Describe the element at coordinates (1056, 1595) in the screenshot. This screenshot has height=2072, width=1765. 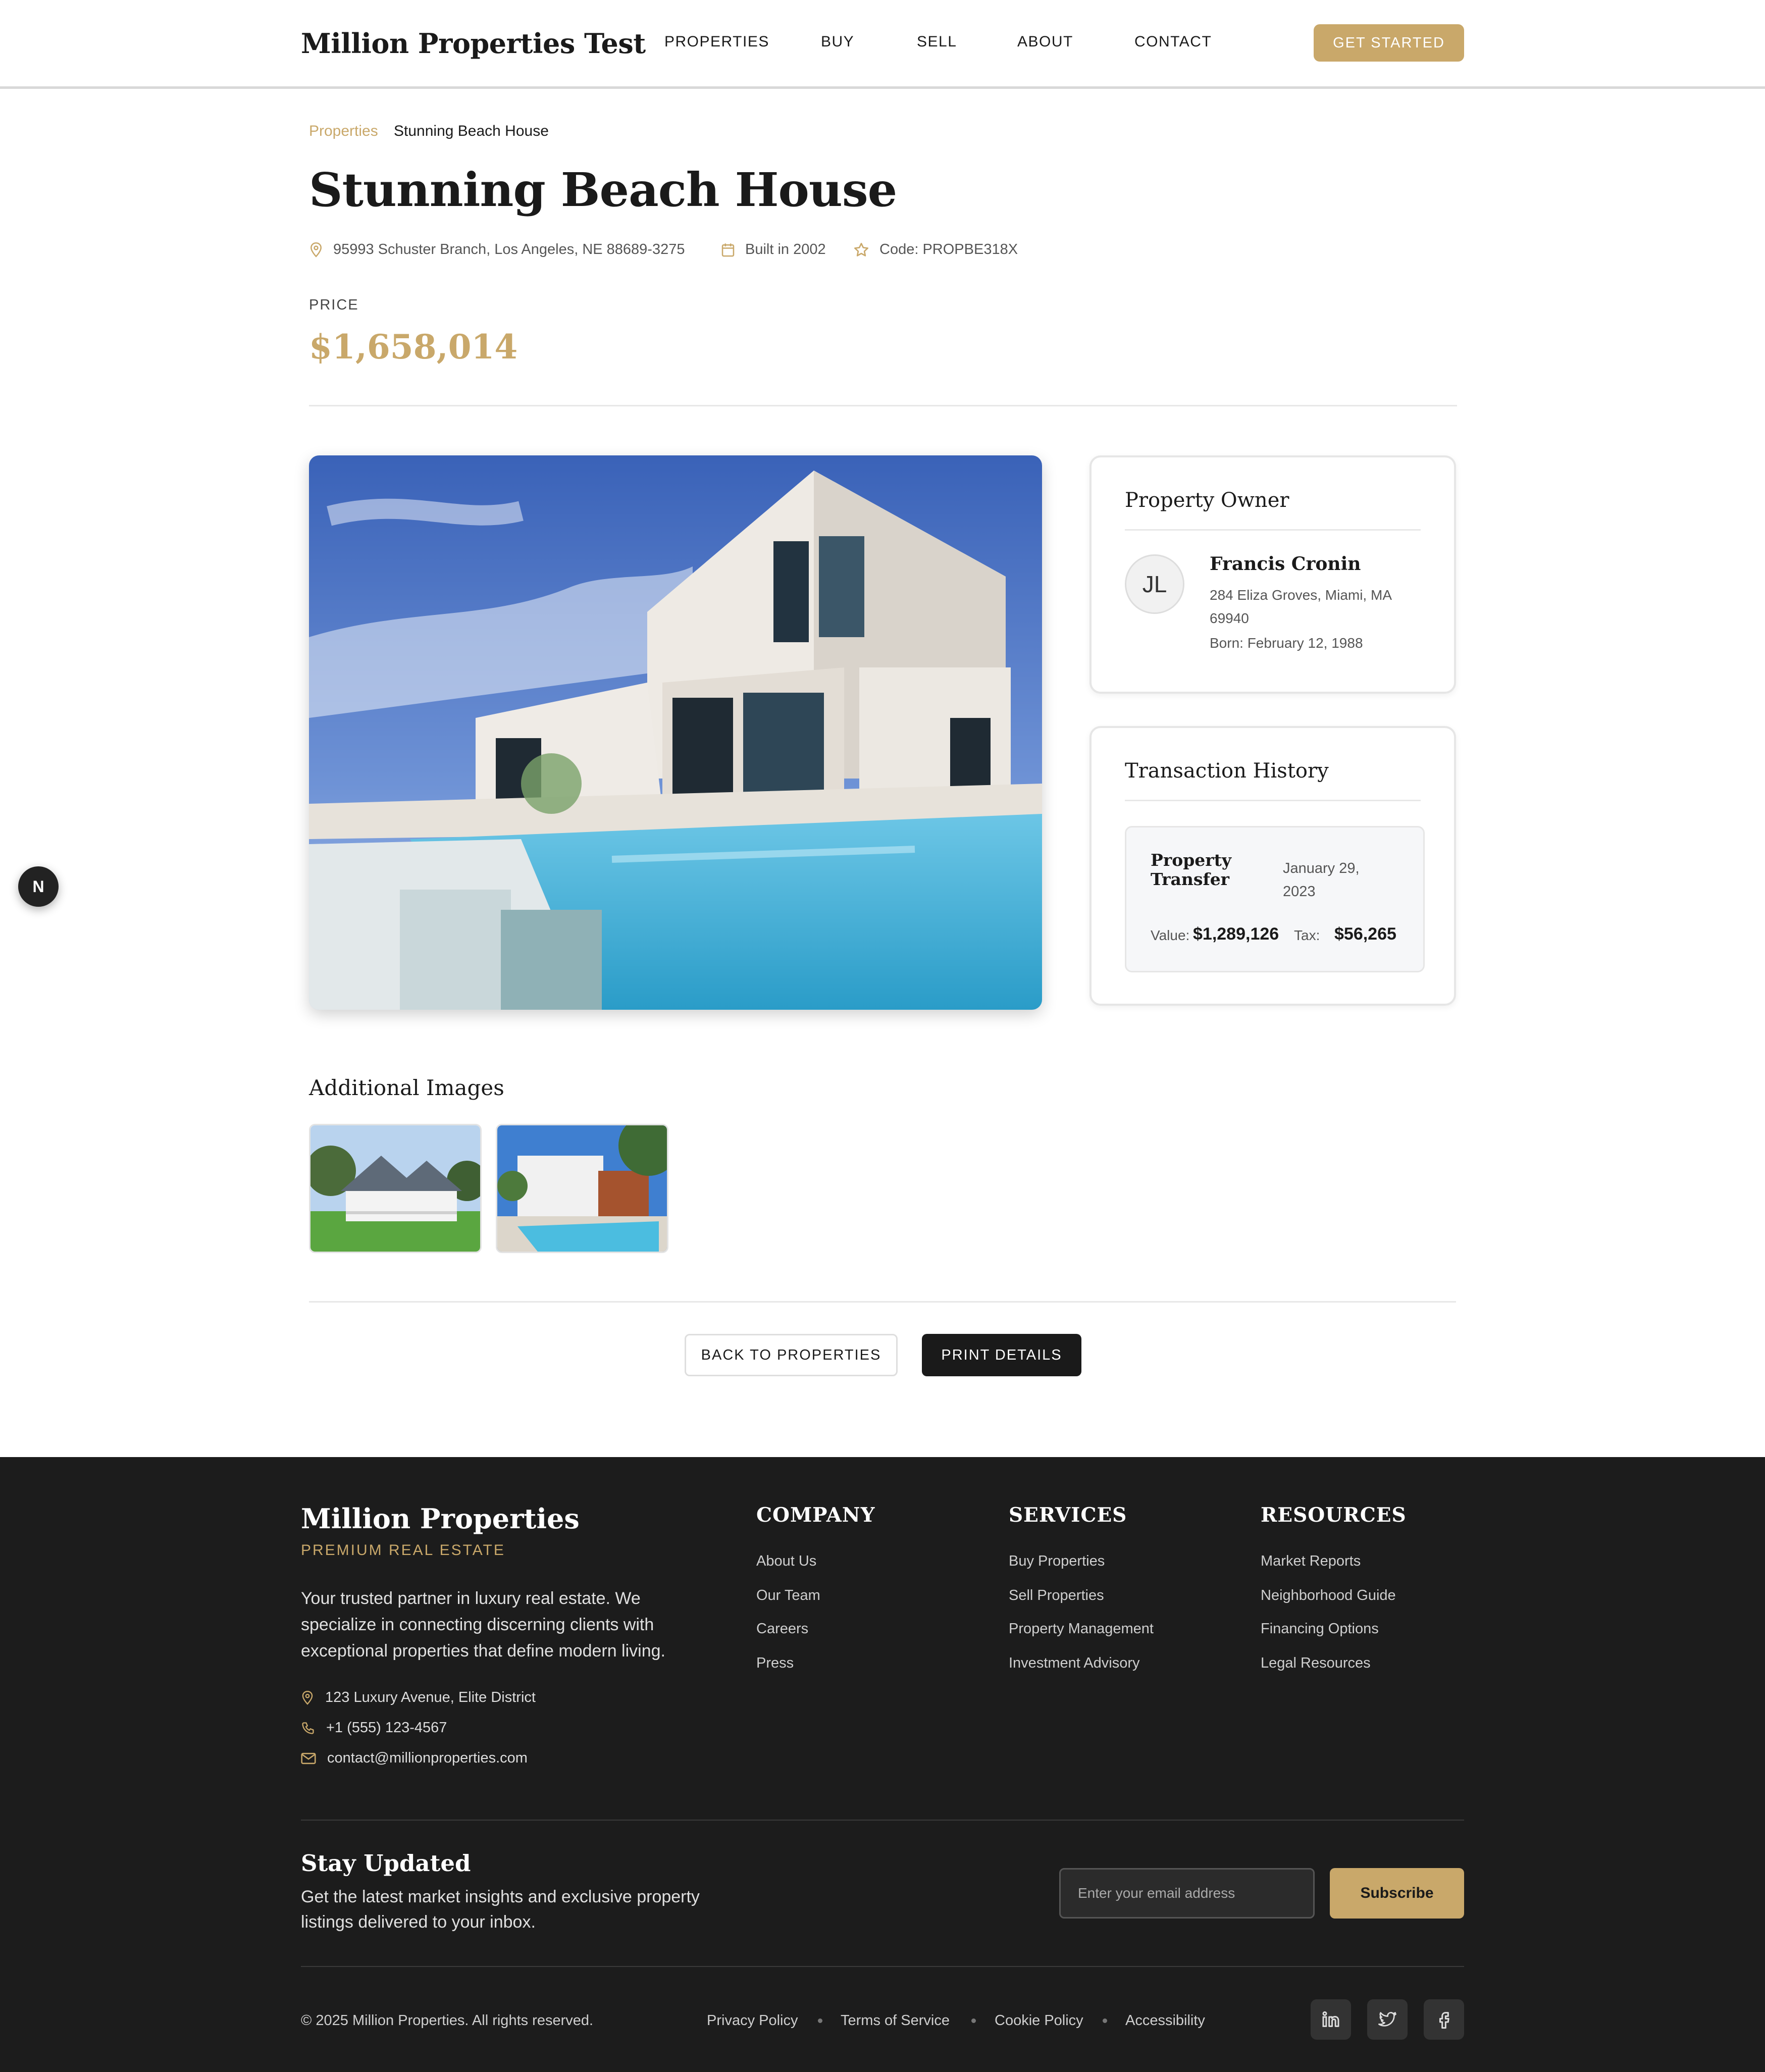
I see `footer-link-sell-properties: Sell Properties` at that location.